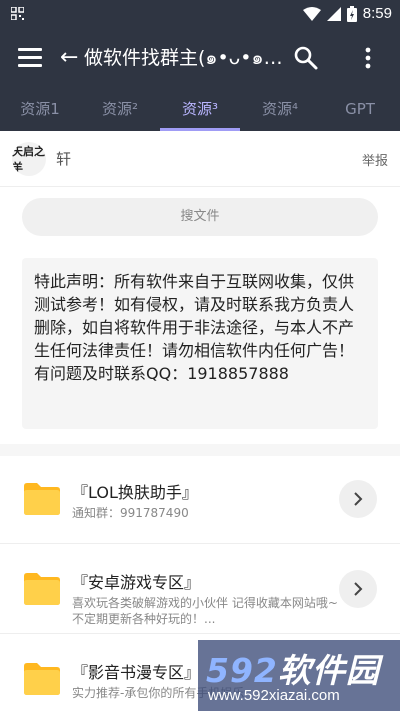 Image resolution: width=400 pixels, height=711 pixels. I want to click on tab-resource-2: 资源², so click(120, 110).